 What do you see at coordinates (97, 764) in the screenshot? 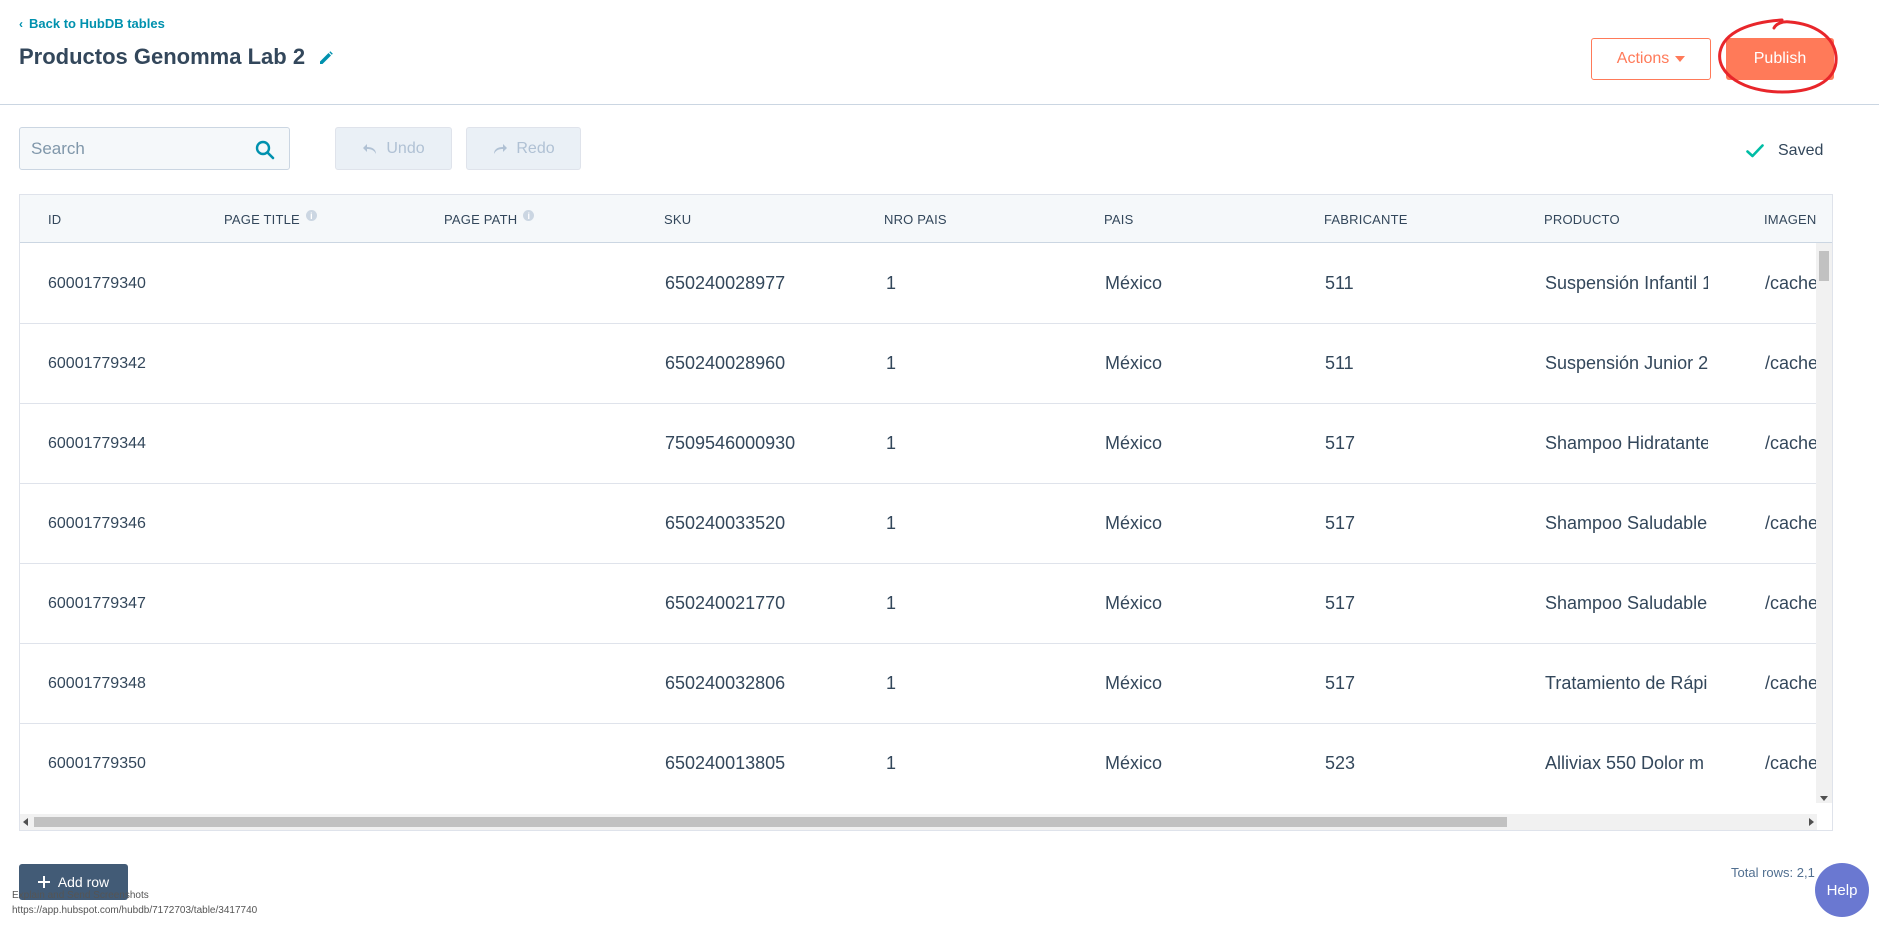
I see `cell-id: 60001779350` at bounding box center [97, 764].